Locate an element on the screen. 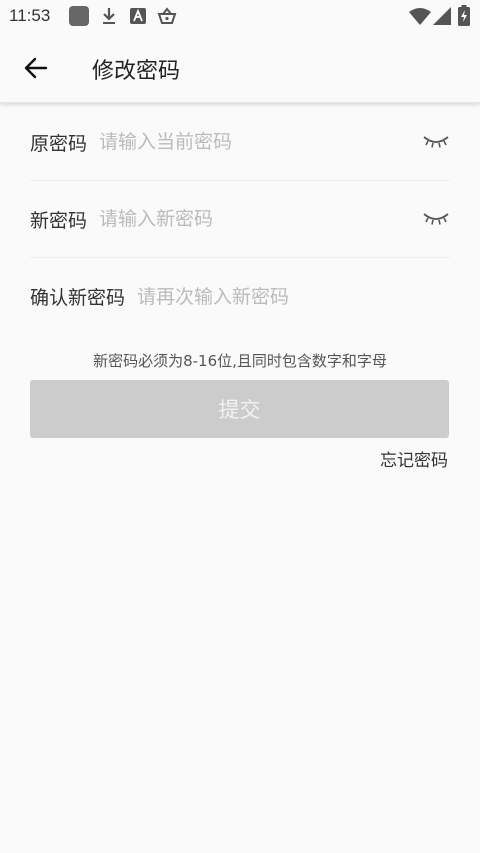 This screenshot has width=480, height=853. confirm-password-input is located at coordinates (293, 296).